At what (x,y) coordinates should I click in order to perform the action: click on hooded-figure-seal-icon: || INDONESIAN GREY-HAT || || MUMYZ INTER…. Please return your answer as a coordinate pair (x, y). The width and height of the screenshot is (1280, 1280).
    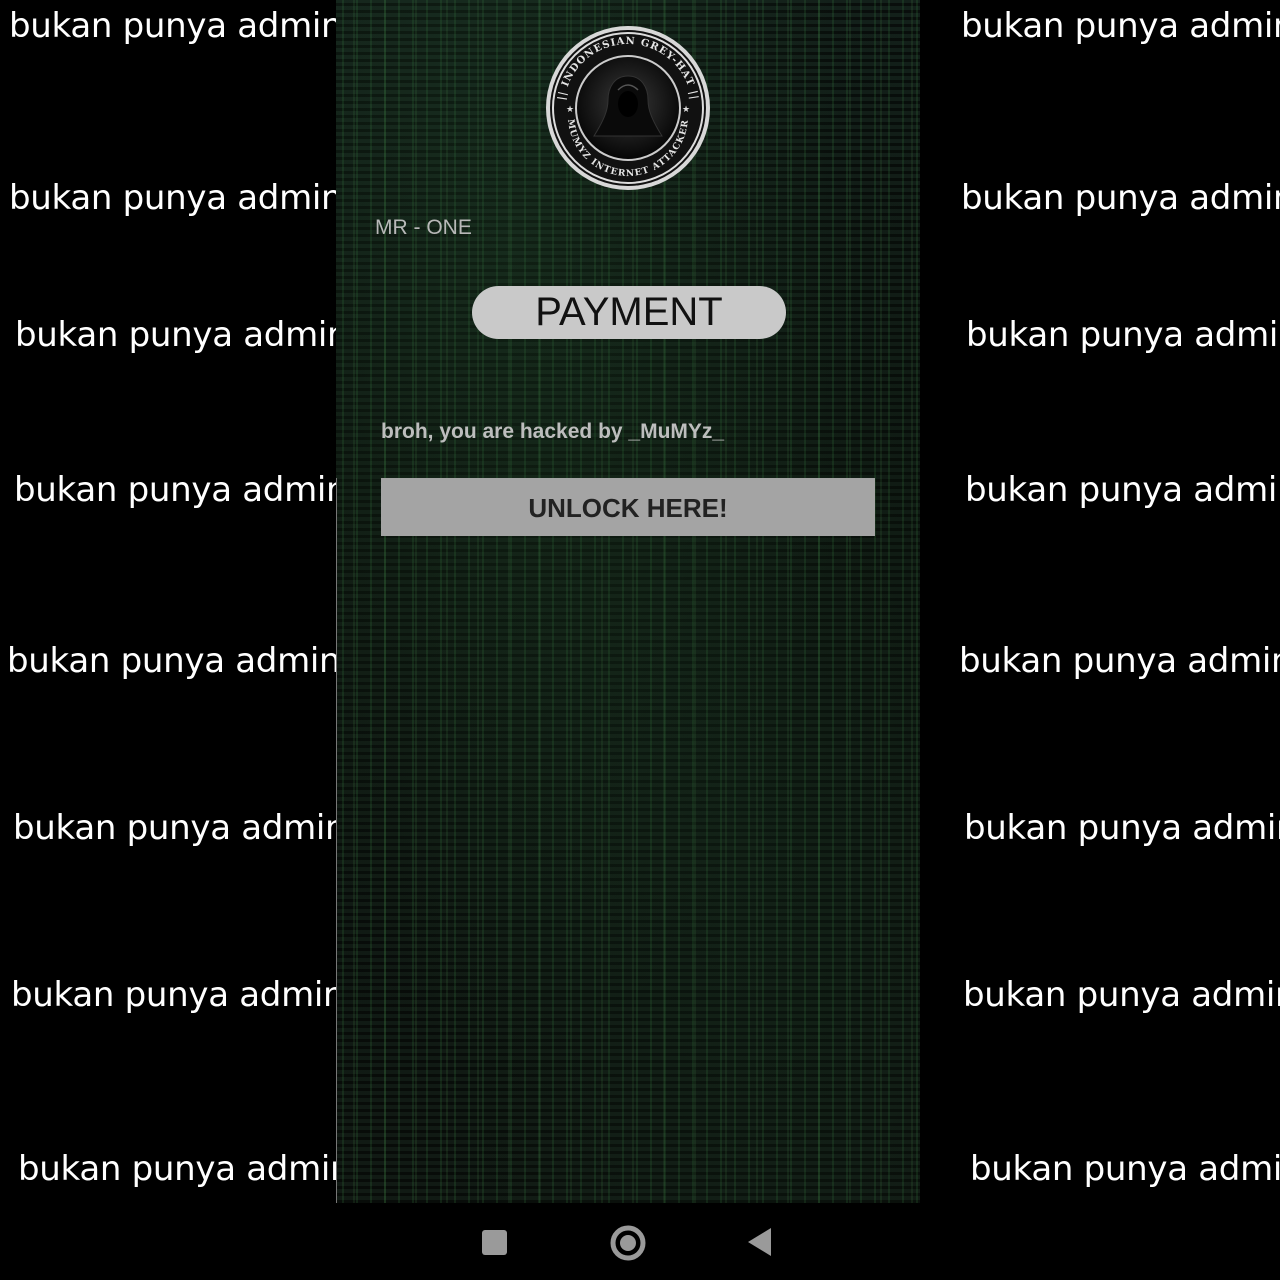
    Looking at the image, I should click on (627, 104).